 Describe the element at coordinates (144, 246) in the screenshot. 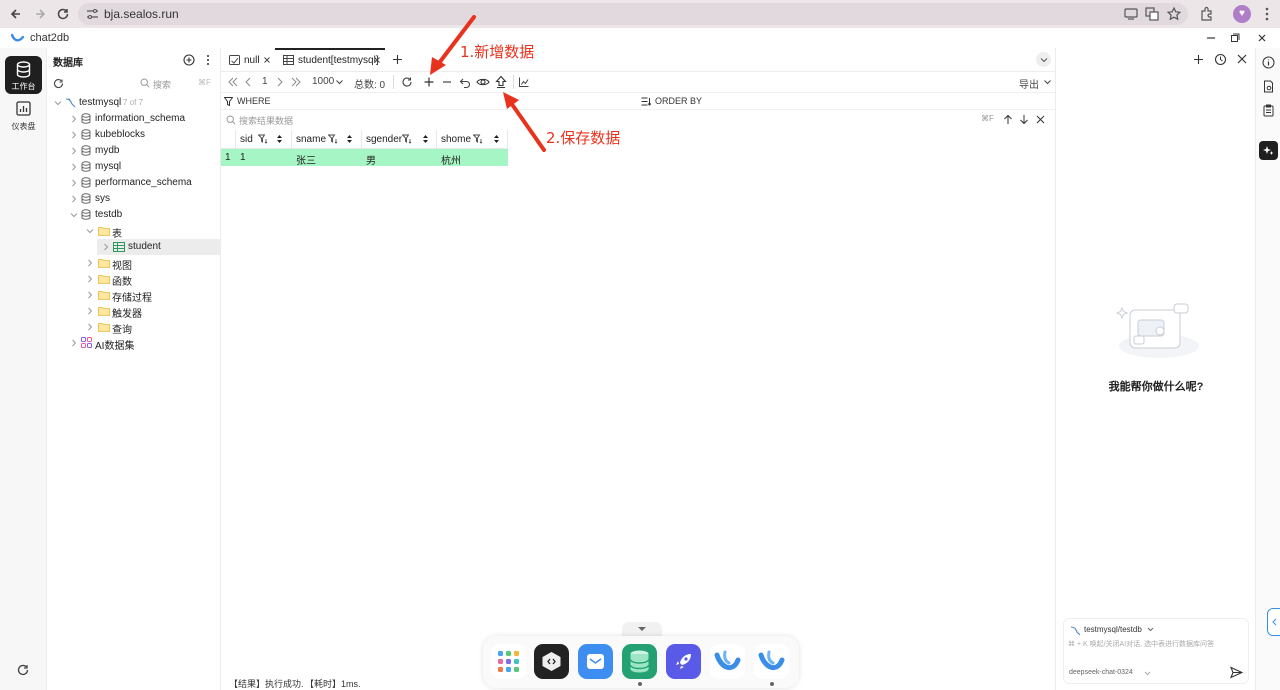

I see `table-name: student` at that location.